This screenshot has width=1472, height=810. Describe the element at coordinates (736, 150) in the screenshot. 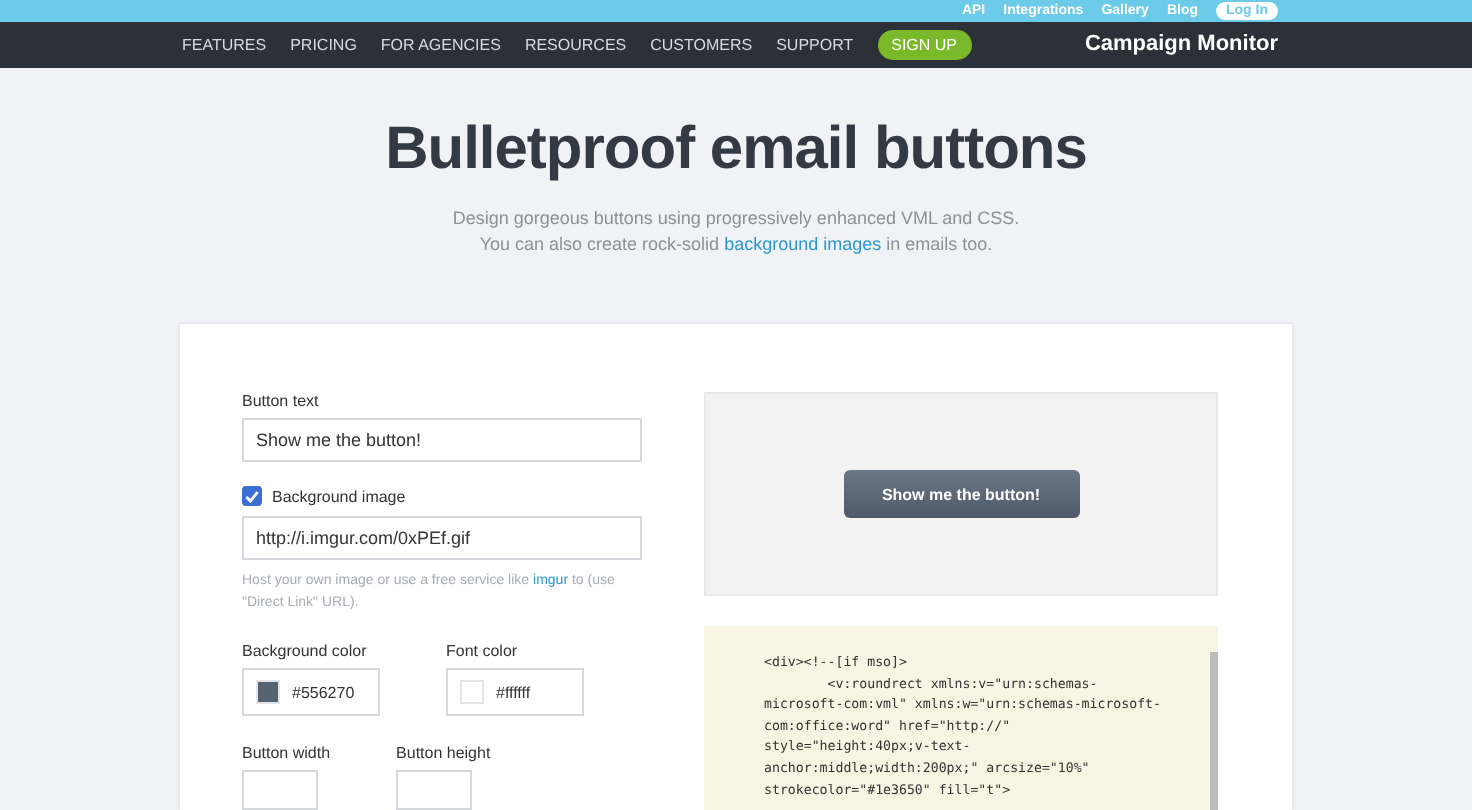

I see `page-title: Bulletproof email buttons` at that location.